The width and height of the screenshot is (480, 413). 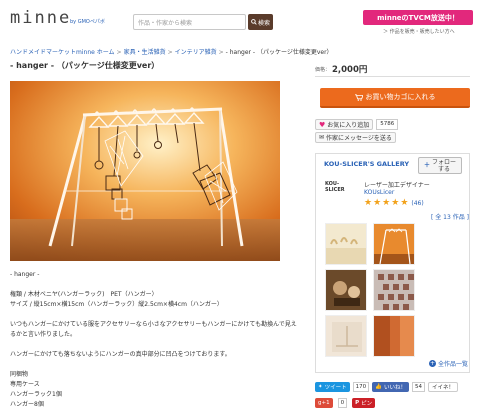 I want to click on favorite-label: お気に入り追加, so click(x=348, y=125).